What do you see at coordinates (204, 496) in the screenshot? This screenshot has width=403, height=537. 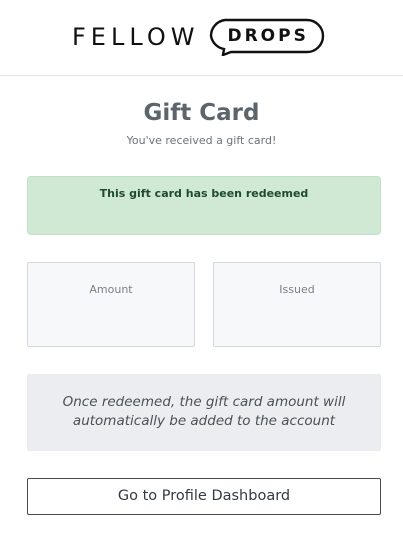 I see `go-to-profile-dashboard-button: Go to Profile Dashboard` at bounding box center [204, 496].